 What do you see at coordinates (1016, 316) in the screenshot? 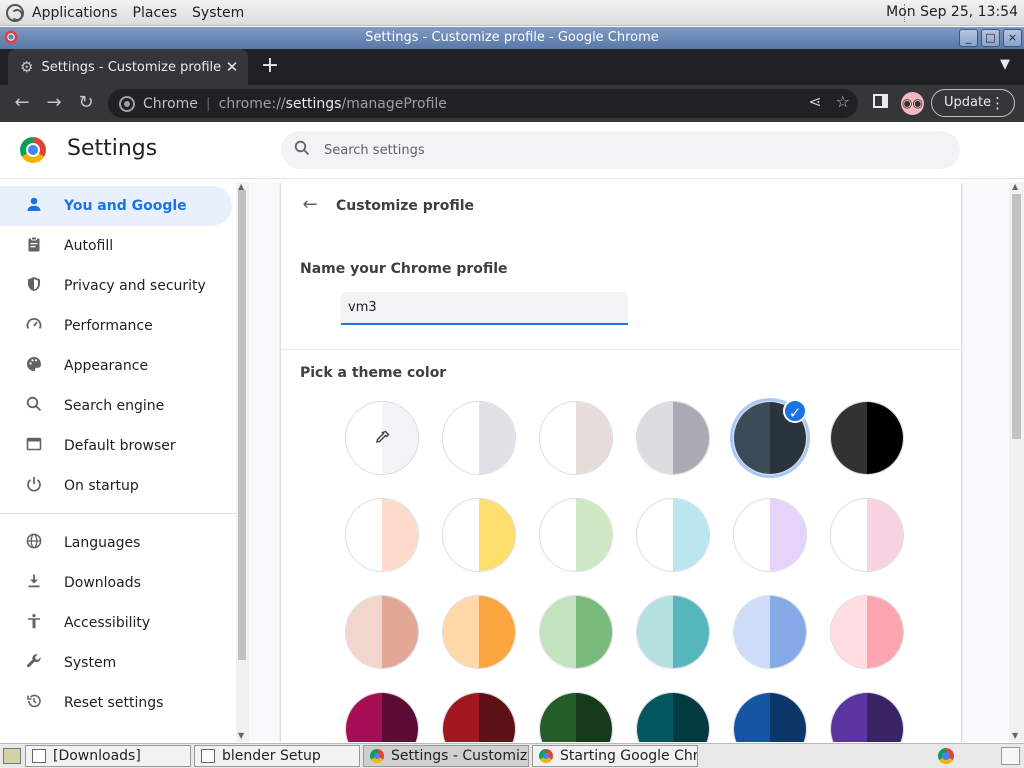
I see `main-scrollbar-thumb` at bounding box center [1016, 316].